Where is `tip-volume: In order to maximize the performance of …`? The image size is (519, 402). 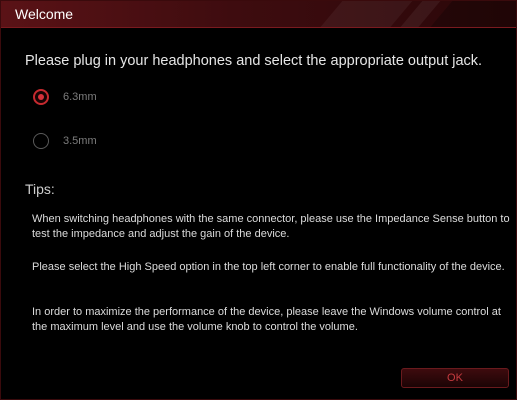 tip-volume: In order to maximize the performance of … is located at coordinates (266, 319).